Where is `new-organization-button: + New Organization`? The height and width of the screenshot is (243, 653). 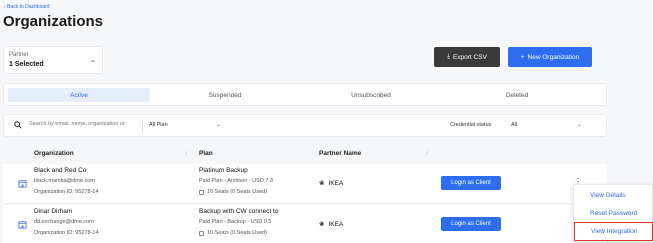
new-organization-button: + New Organization is located at coordinates (550, 57).